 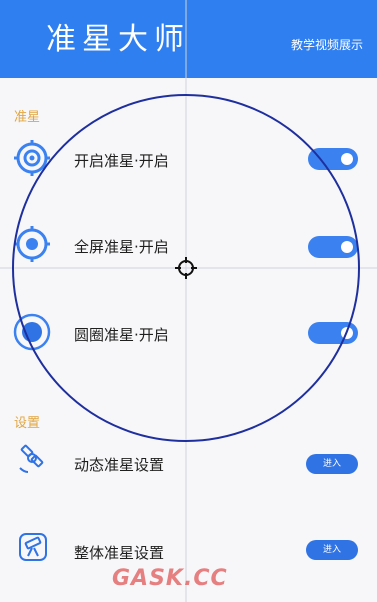 What do you see at coordinates (33, 547) in the screenshot?
I see `telescope-icon` at bounding box center [33, 547].